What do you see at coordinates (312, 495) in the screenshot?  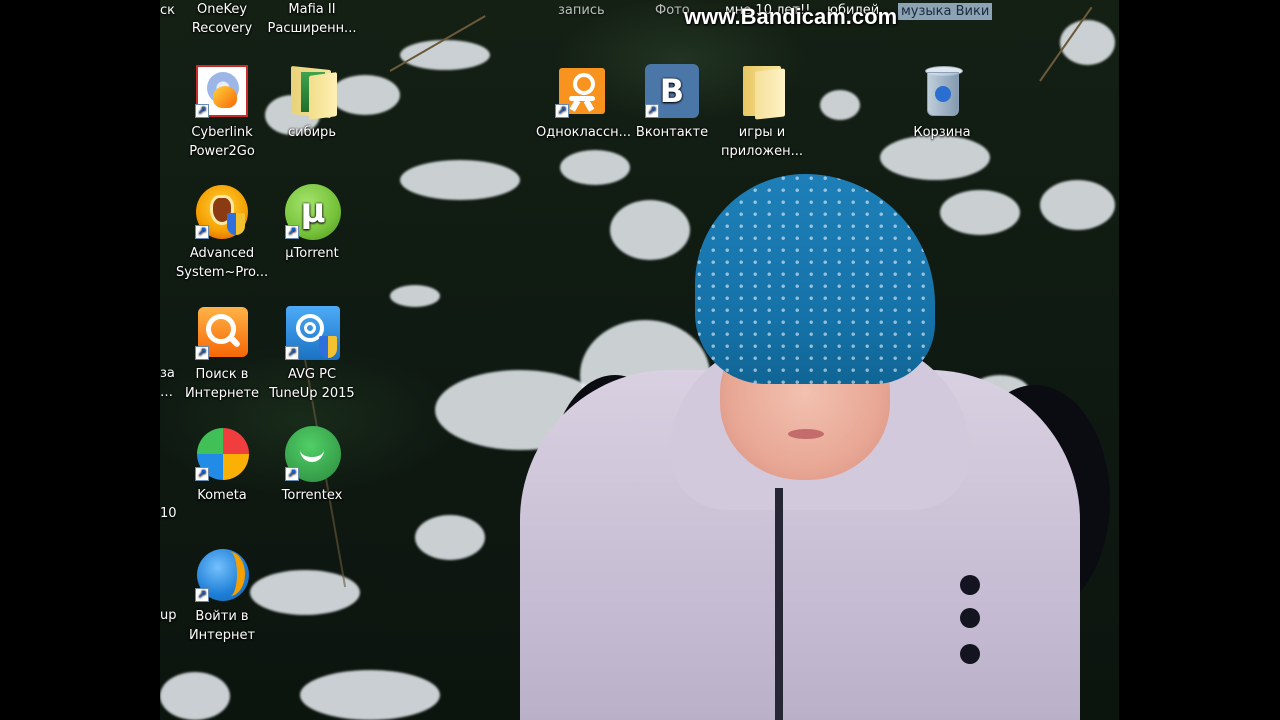 I see `icon-label: Torrentex` at bounding box center [312, 495].